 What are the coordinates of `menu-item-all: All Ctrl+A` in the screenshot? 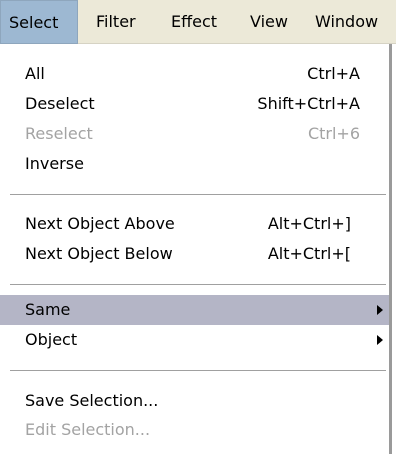 It's located at (194, 74).